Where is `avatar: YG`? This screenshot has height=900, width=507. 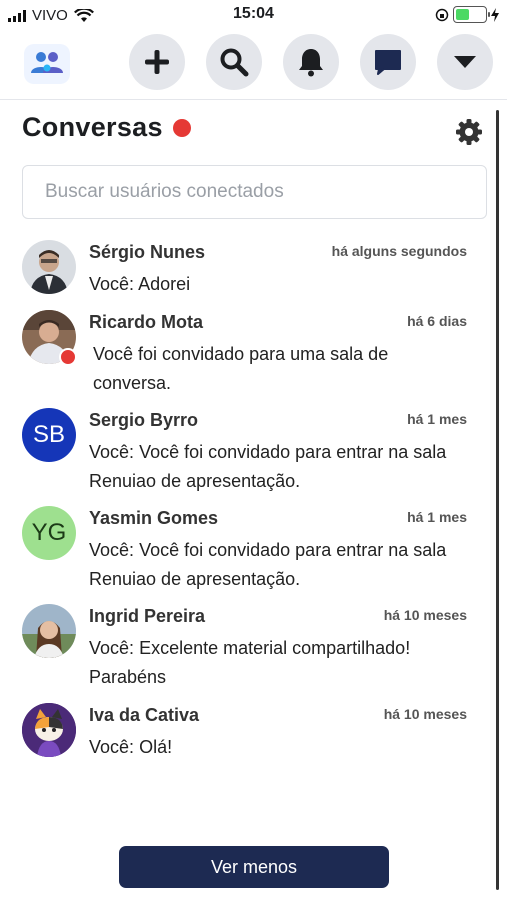 avatar: YG is located at coordinates (49, 533).